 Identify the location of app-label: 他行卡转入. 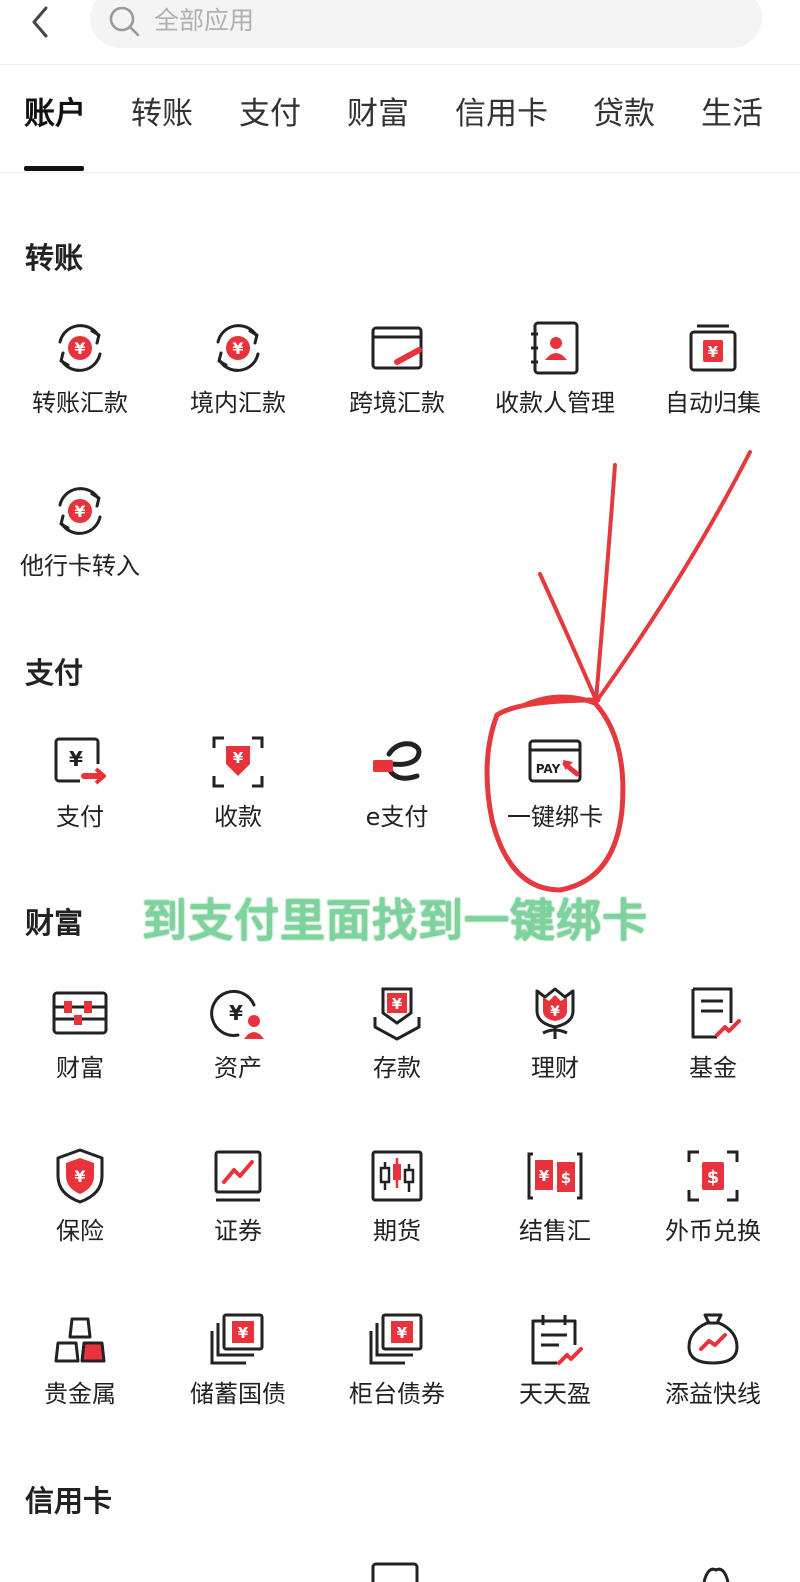
(80, 566).